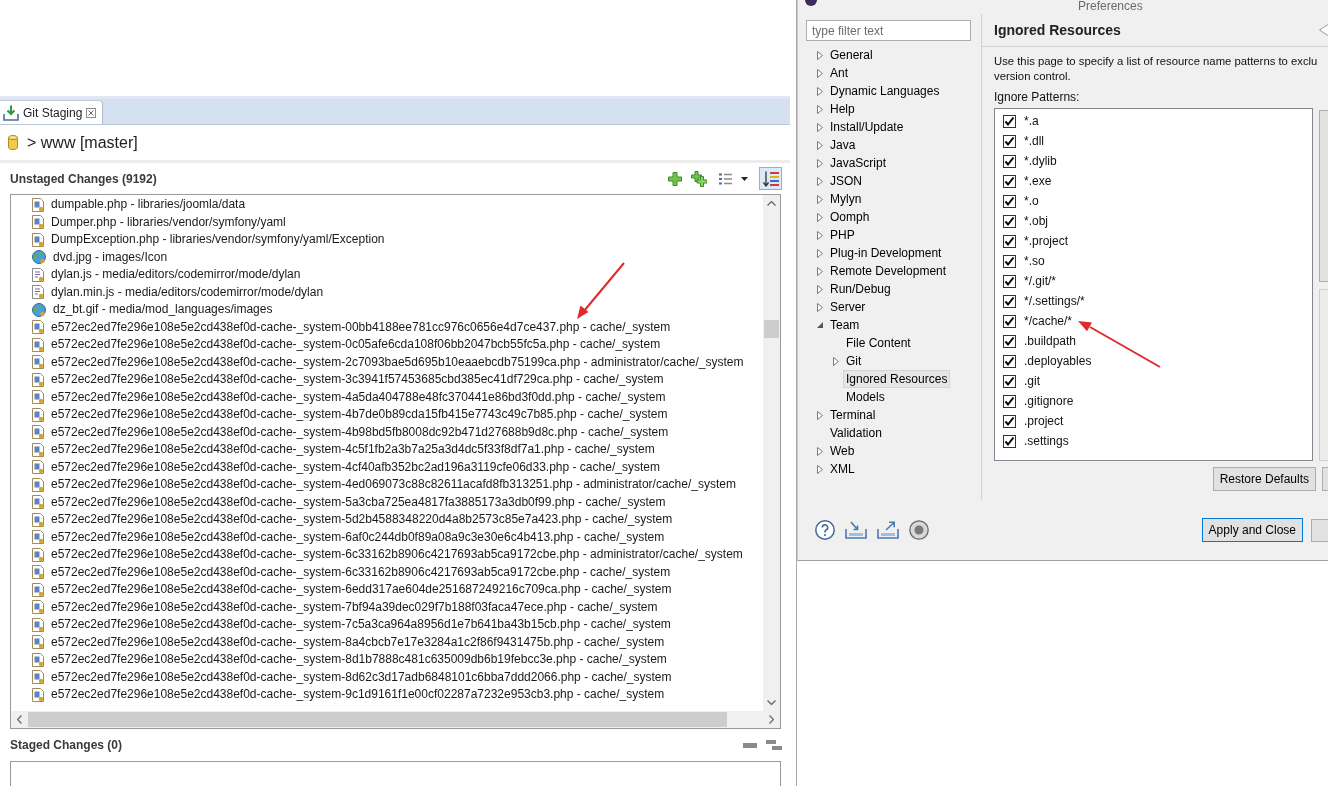 The height and width of the screenshot is (786, 1328). I want to click on file-entry: e572ec2ed7fe296e108e5e2cd438ef0d-cache-_system-4cf40afb352bc2ad196a3119cfe06d33.php - cache/_system, so click(355, 467).